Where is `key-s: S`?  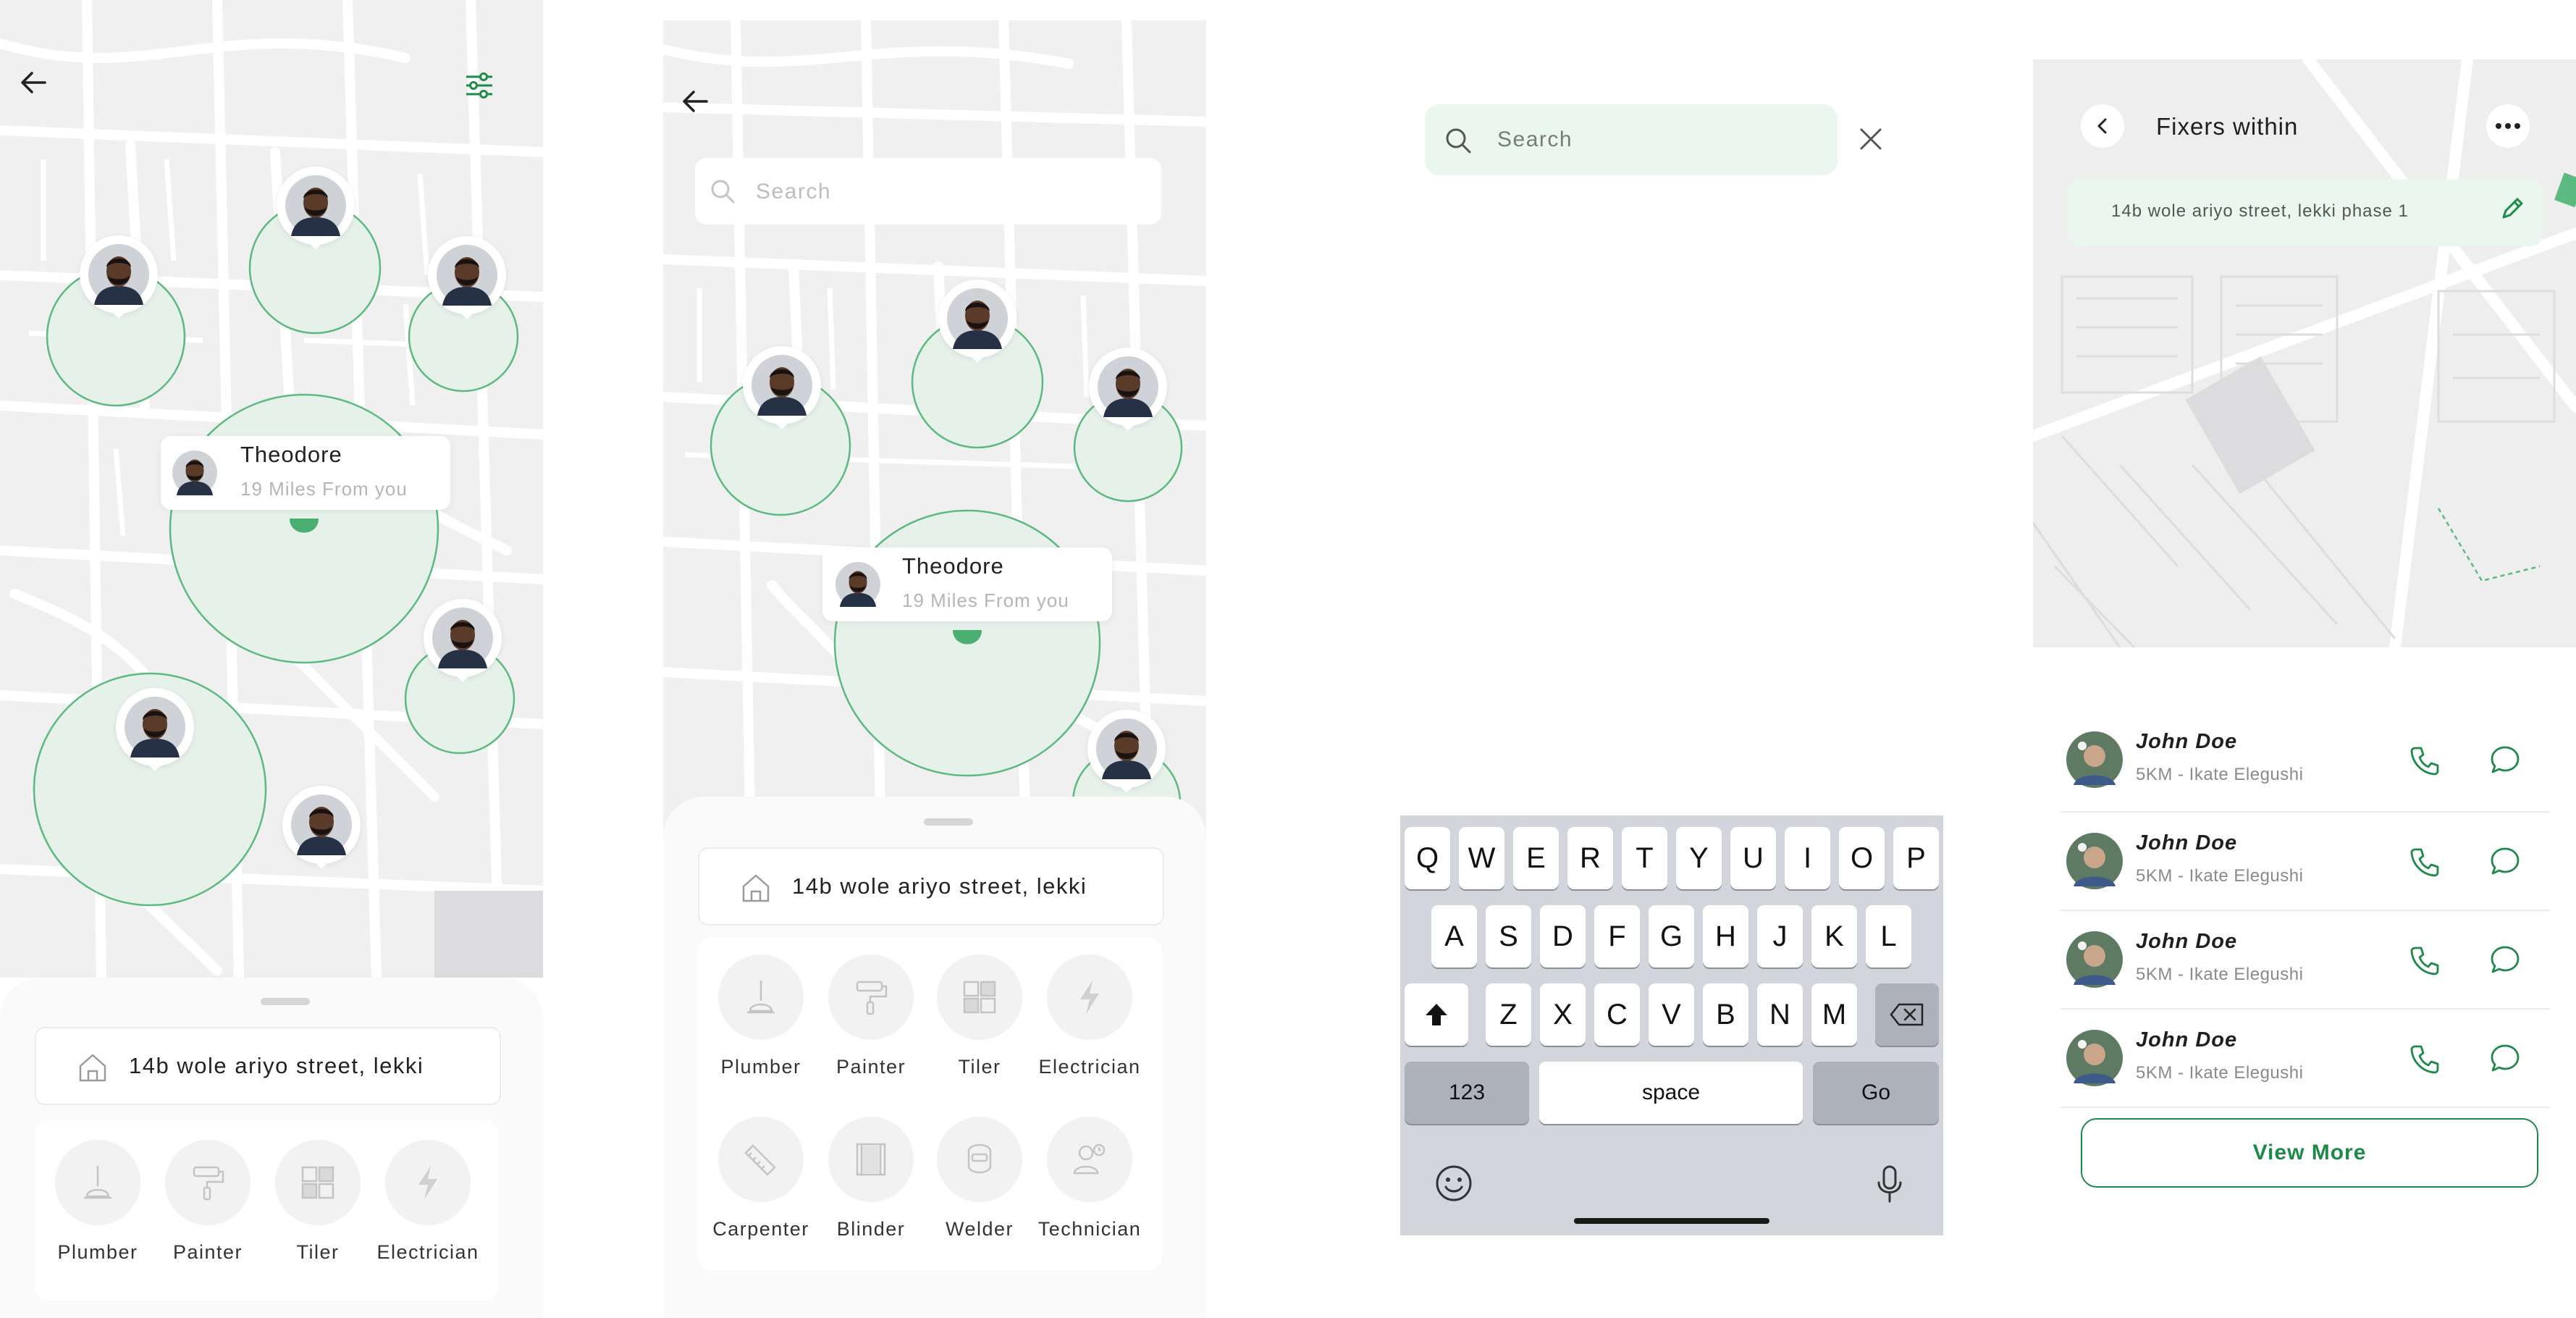
key-s: S is located at coordinates (1508, 936).